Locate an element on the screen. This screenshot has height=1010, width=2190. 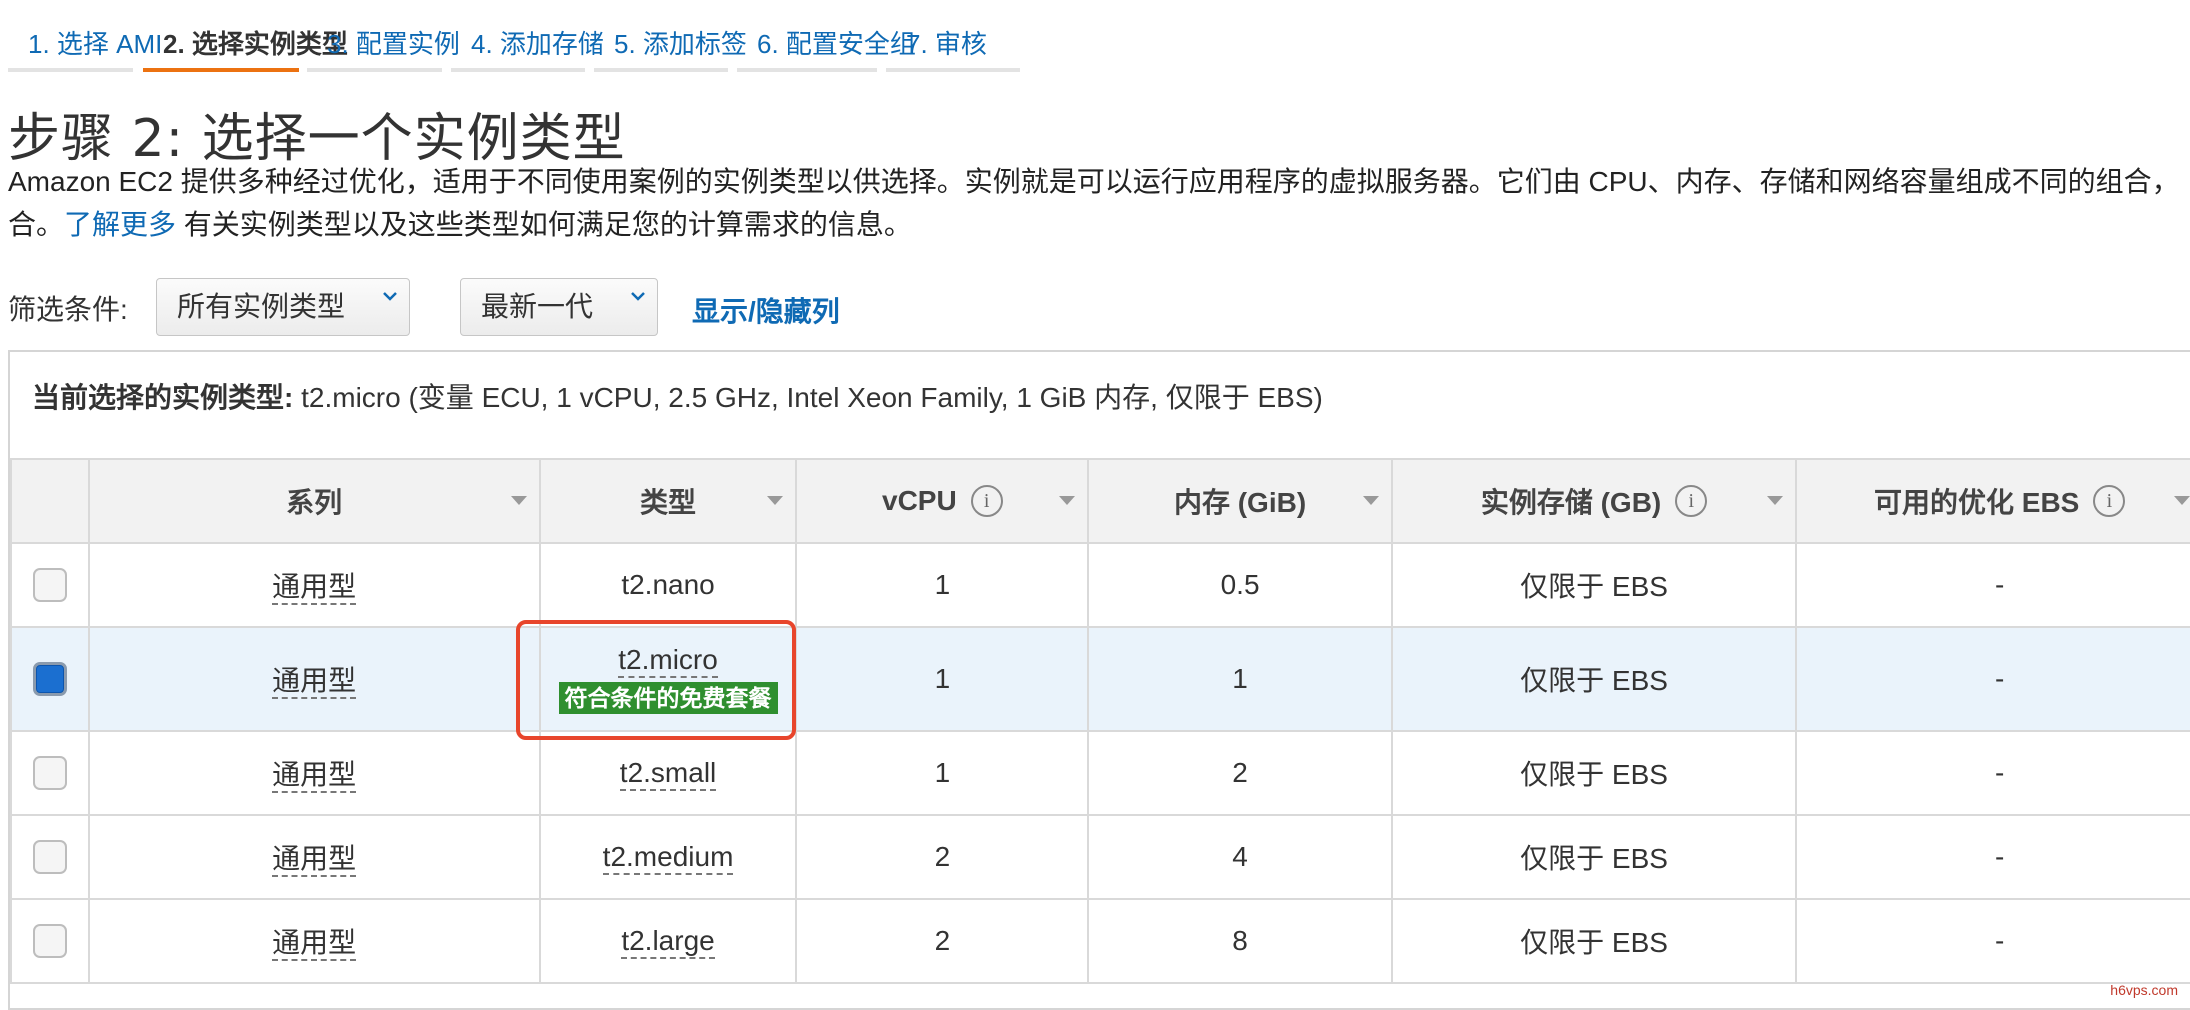
type-cell: t2.large is located at coordinates (668, 941).